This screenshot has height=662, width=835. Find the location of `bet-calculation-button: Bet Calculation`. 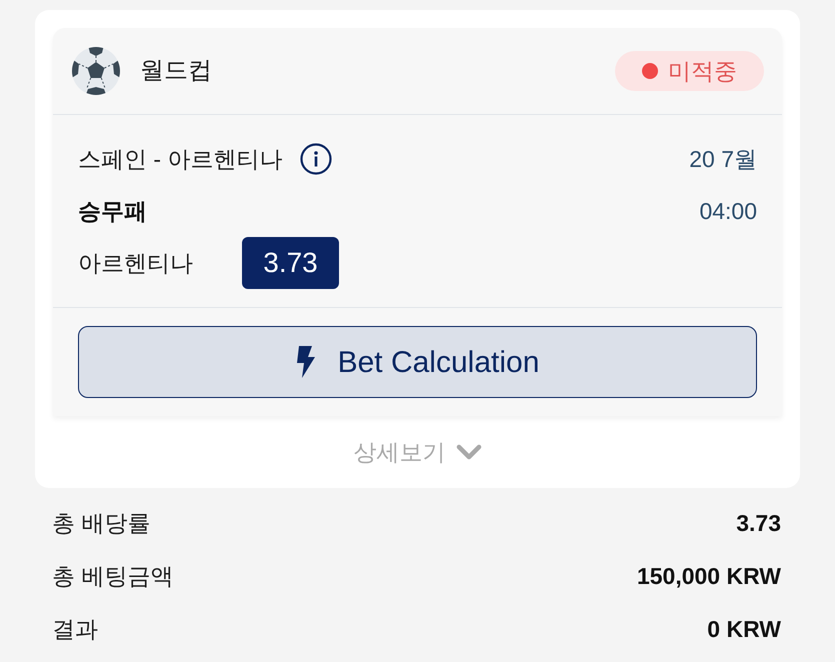

bet-calculation-button: Bet Calculation is located at coordinates (417, 362).